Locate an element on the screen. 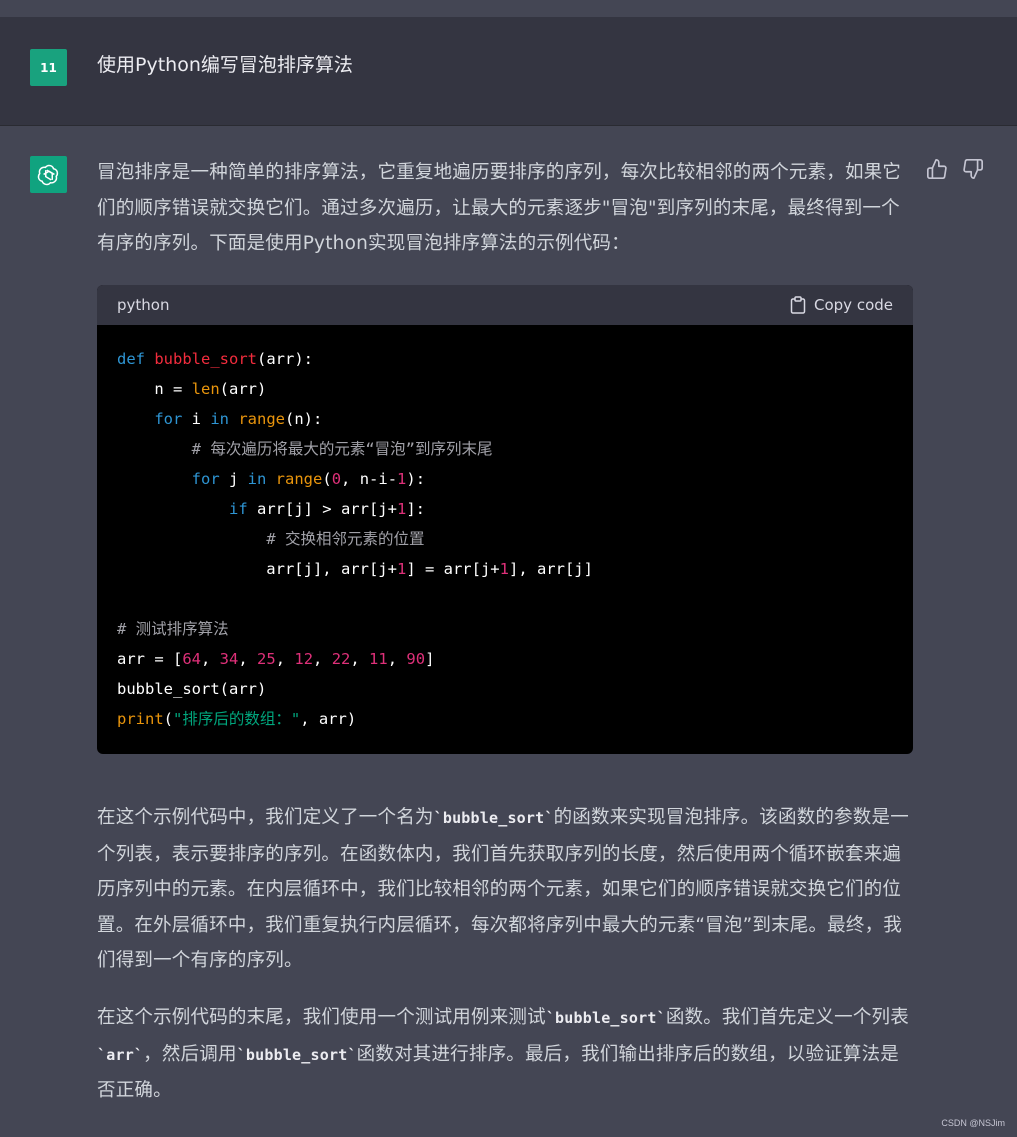 The height and width of the screenshot is (1137, 1017). openai-logo-icon is located at coordinates (48, 174).